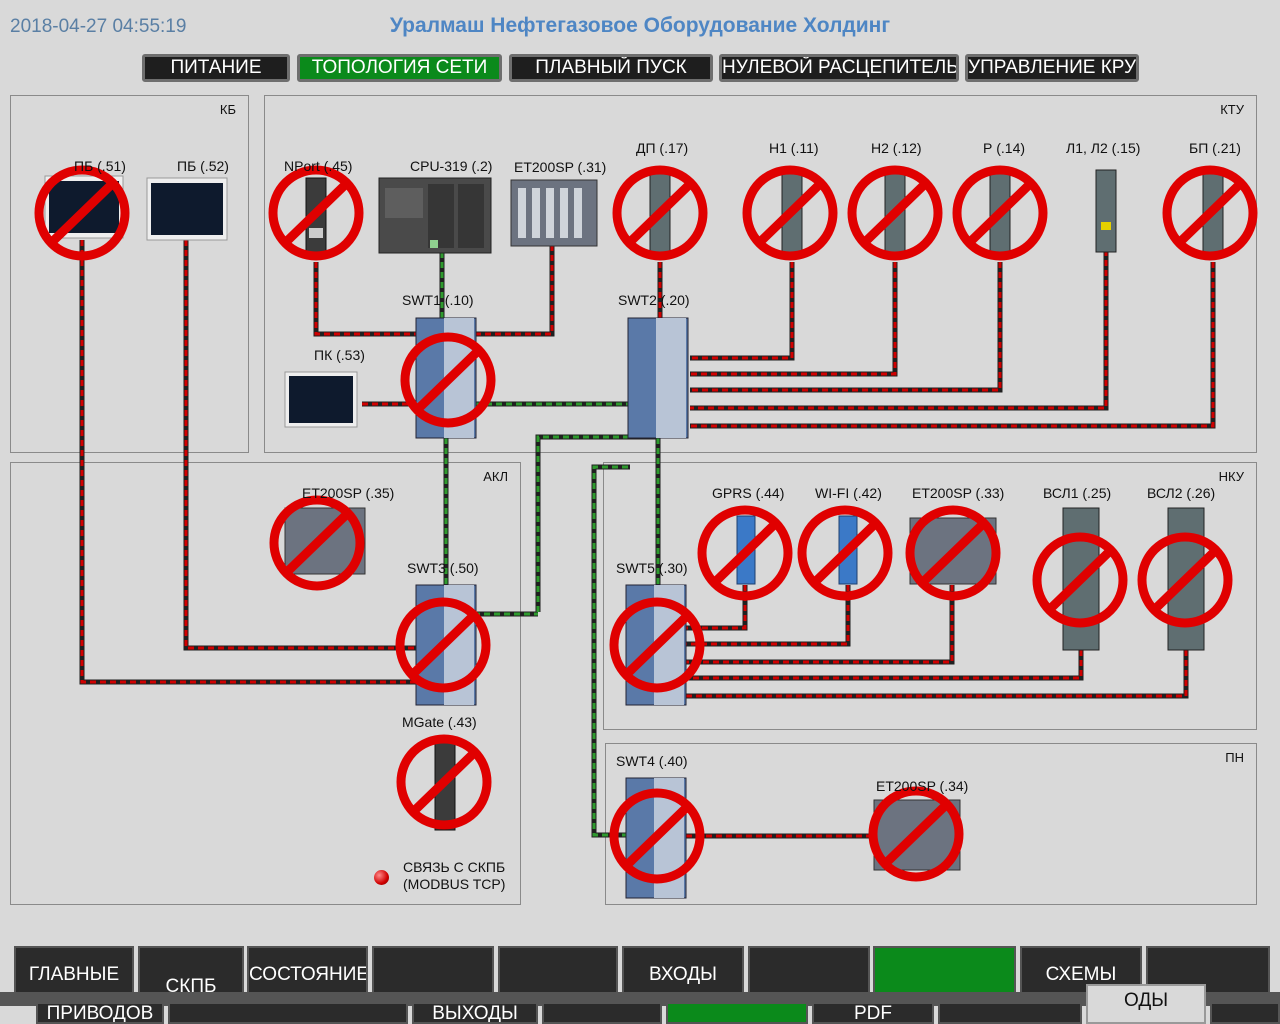 This screenshot has height=1024, width=1280. What do you see at coordinates (1106, 211) in the screenshot?
I see `drive-l1l2` at bounding box center [1106, 211].